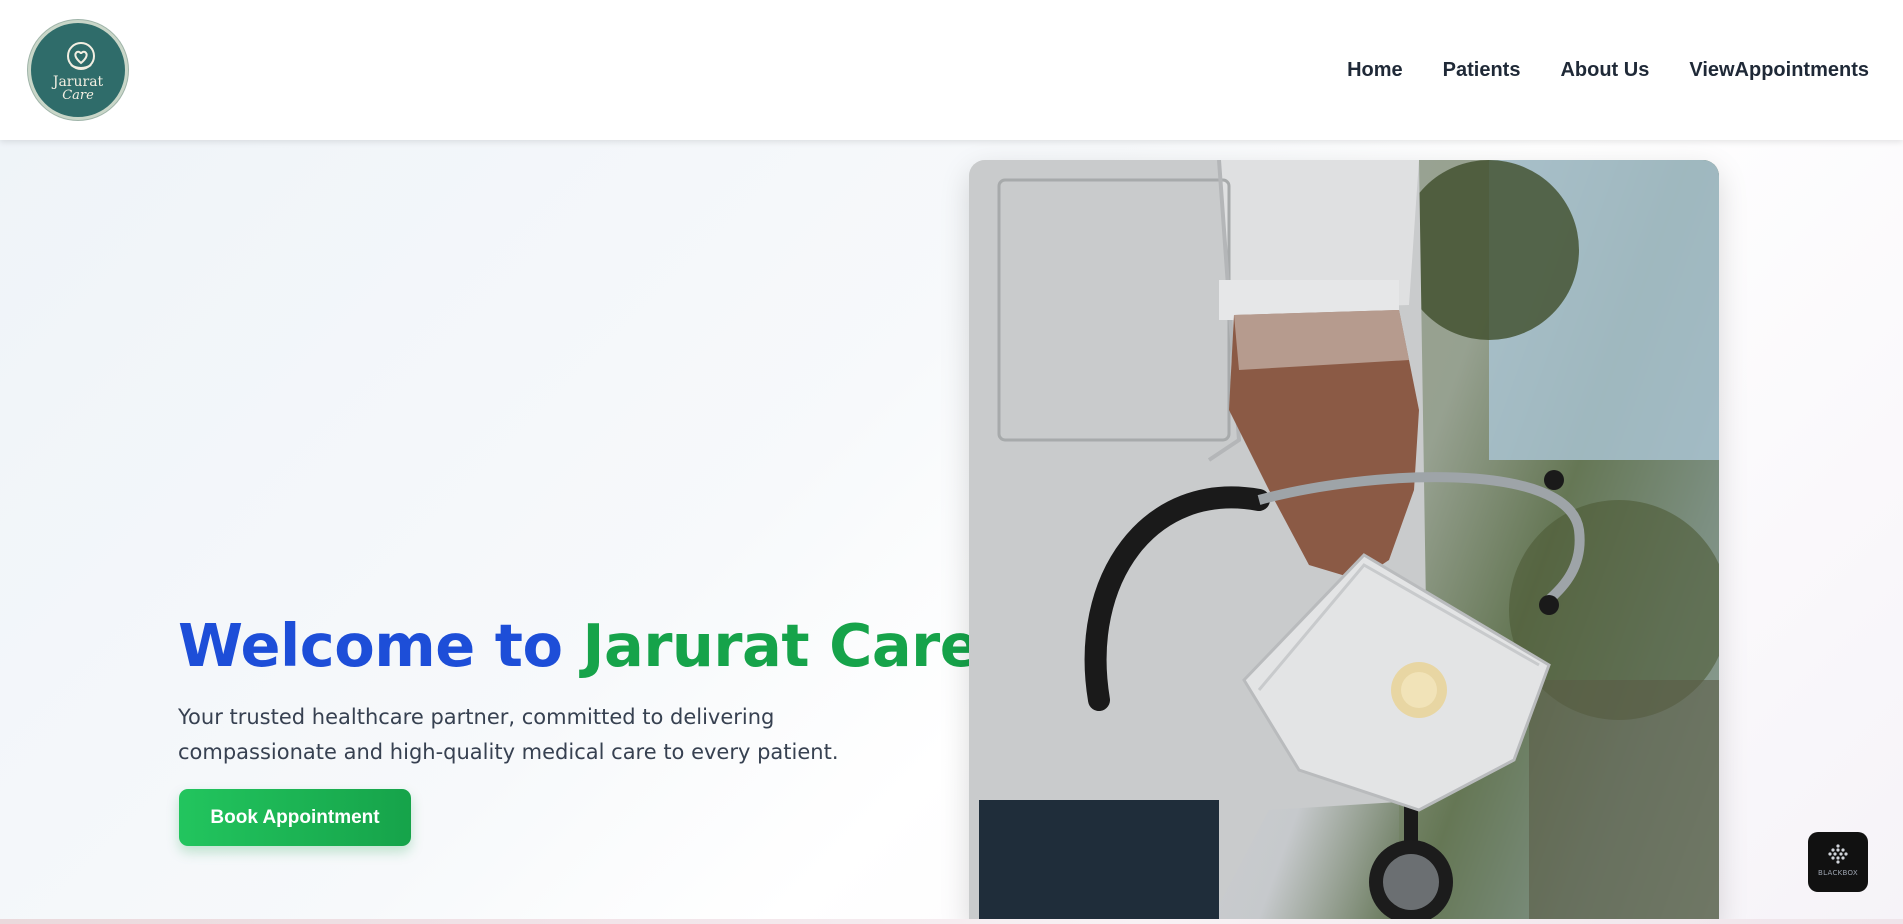 The width and height of the screenshot is (1903, 924). I want to click on nav-link-view-appointments: ViewAppointments, so click(1779, 70).